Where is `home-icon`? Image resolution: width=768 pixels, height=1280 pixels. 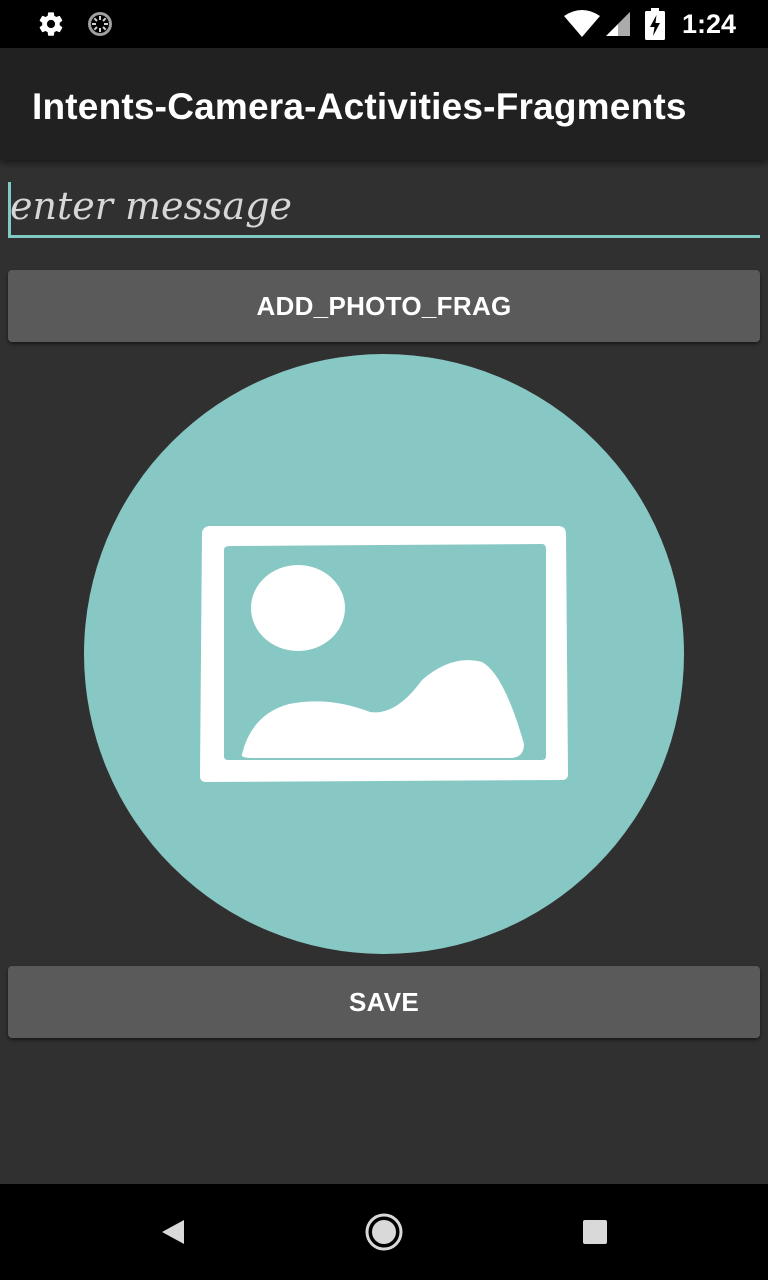 home-icon is located at coordinates (384, 1232).